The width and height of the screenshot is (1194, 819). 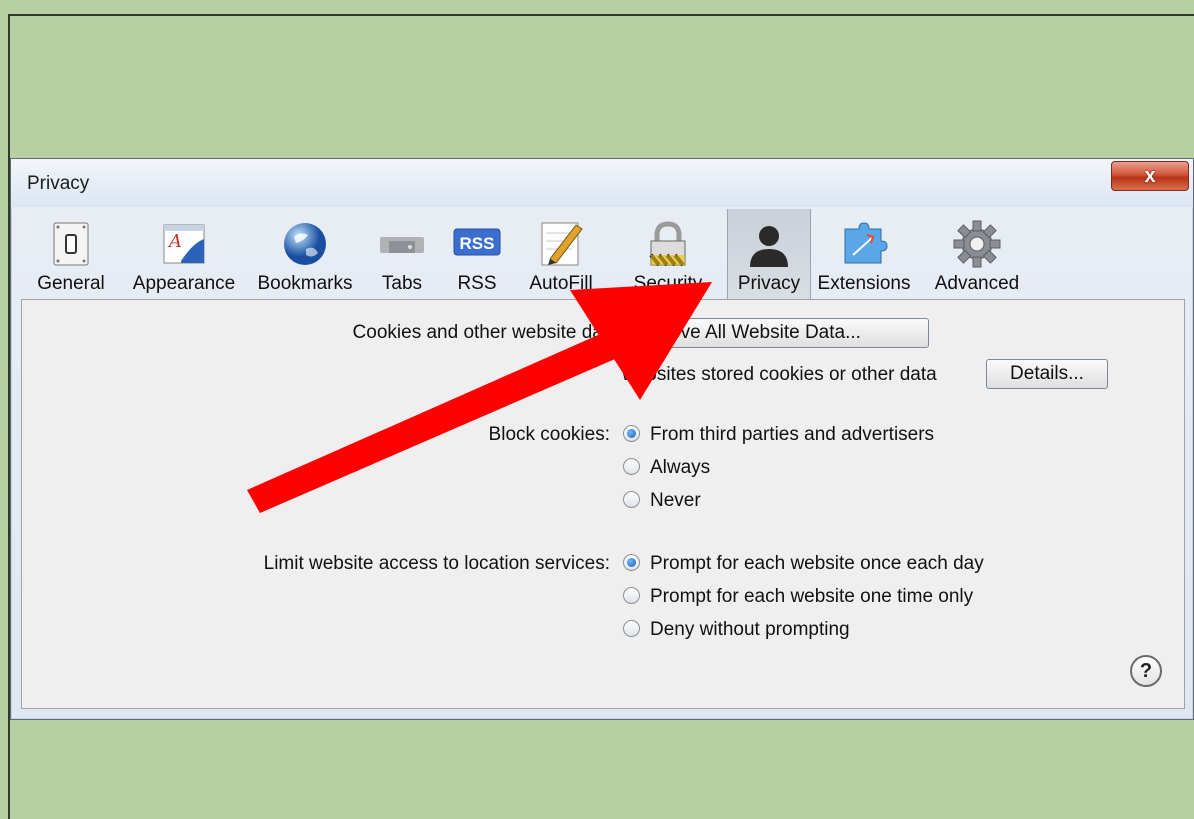 I want to click on tab-label: RSS, so click(x=477, y=283).